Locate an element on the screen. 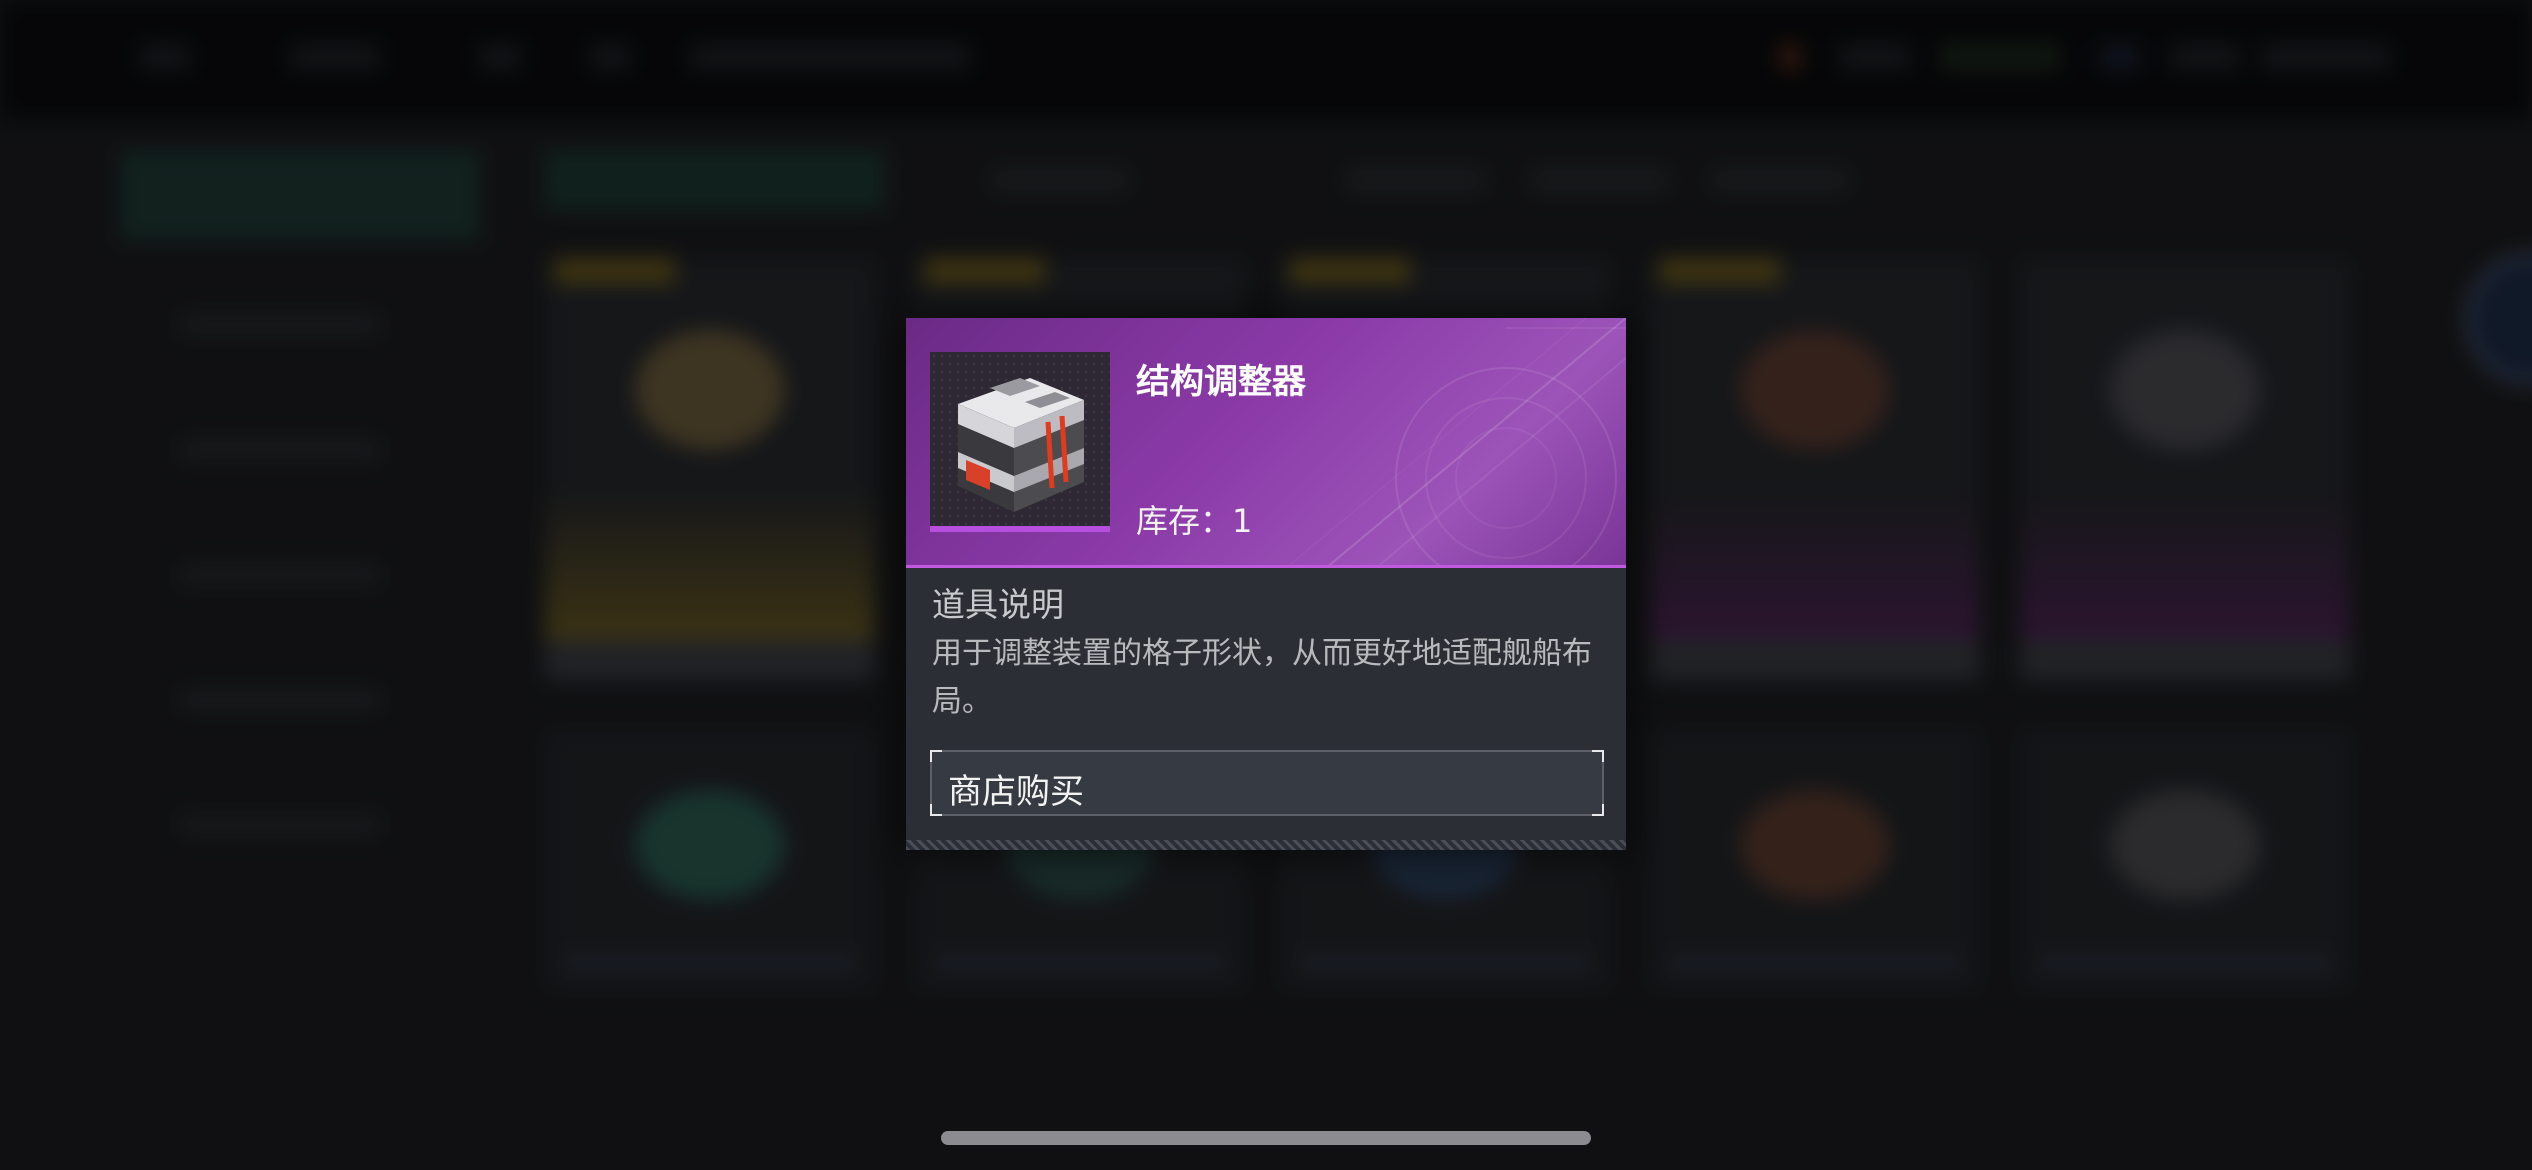  shop-purchase-label: 商店购买 is located at coordinates (1016, 792).